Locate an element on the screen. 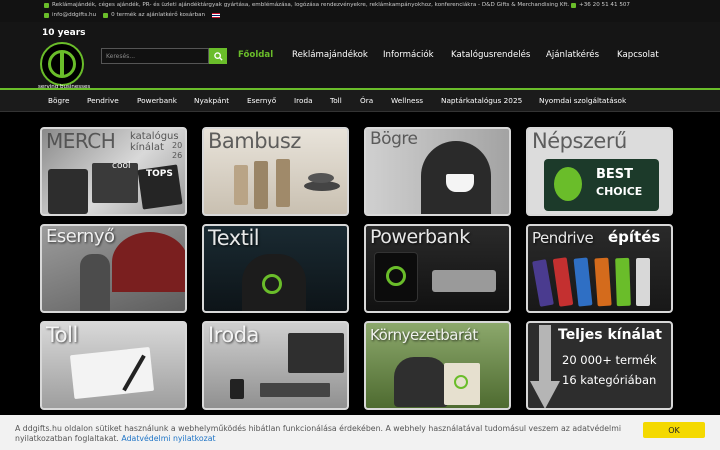  category-pendrive: Pendrive is located at coordinates (103, 100).